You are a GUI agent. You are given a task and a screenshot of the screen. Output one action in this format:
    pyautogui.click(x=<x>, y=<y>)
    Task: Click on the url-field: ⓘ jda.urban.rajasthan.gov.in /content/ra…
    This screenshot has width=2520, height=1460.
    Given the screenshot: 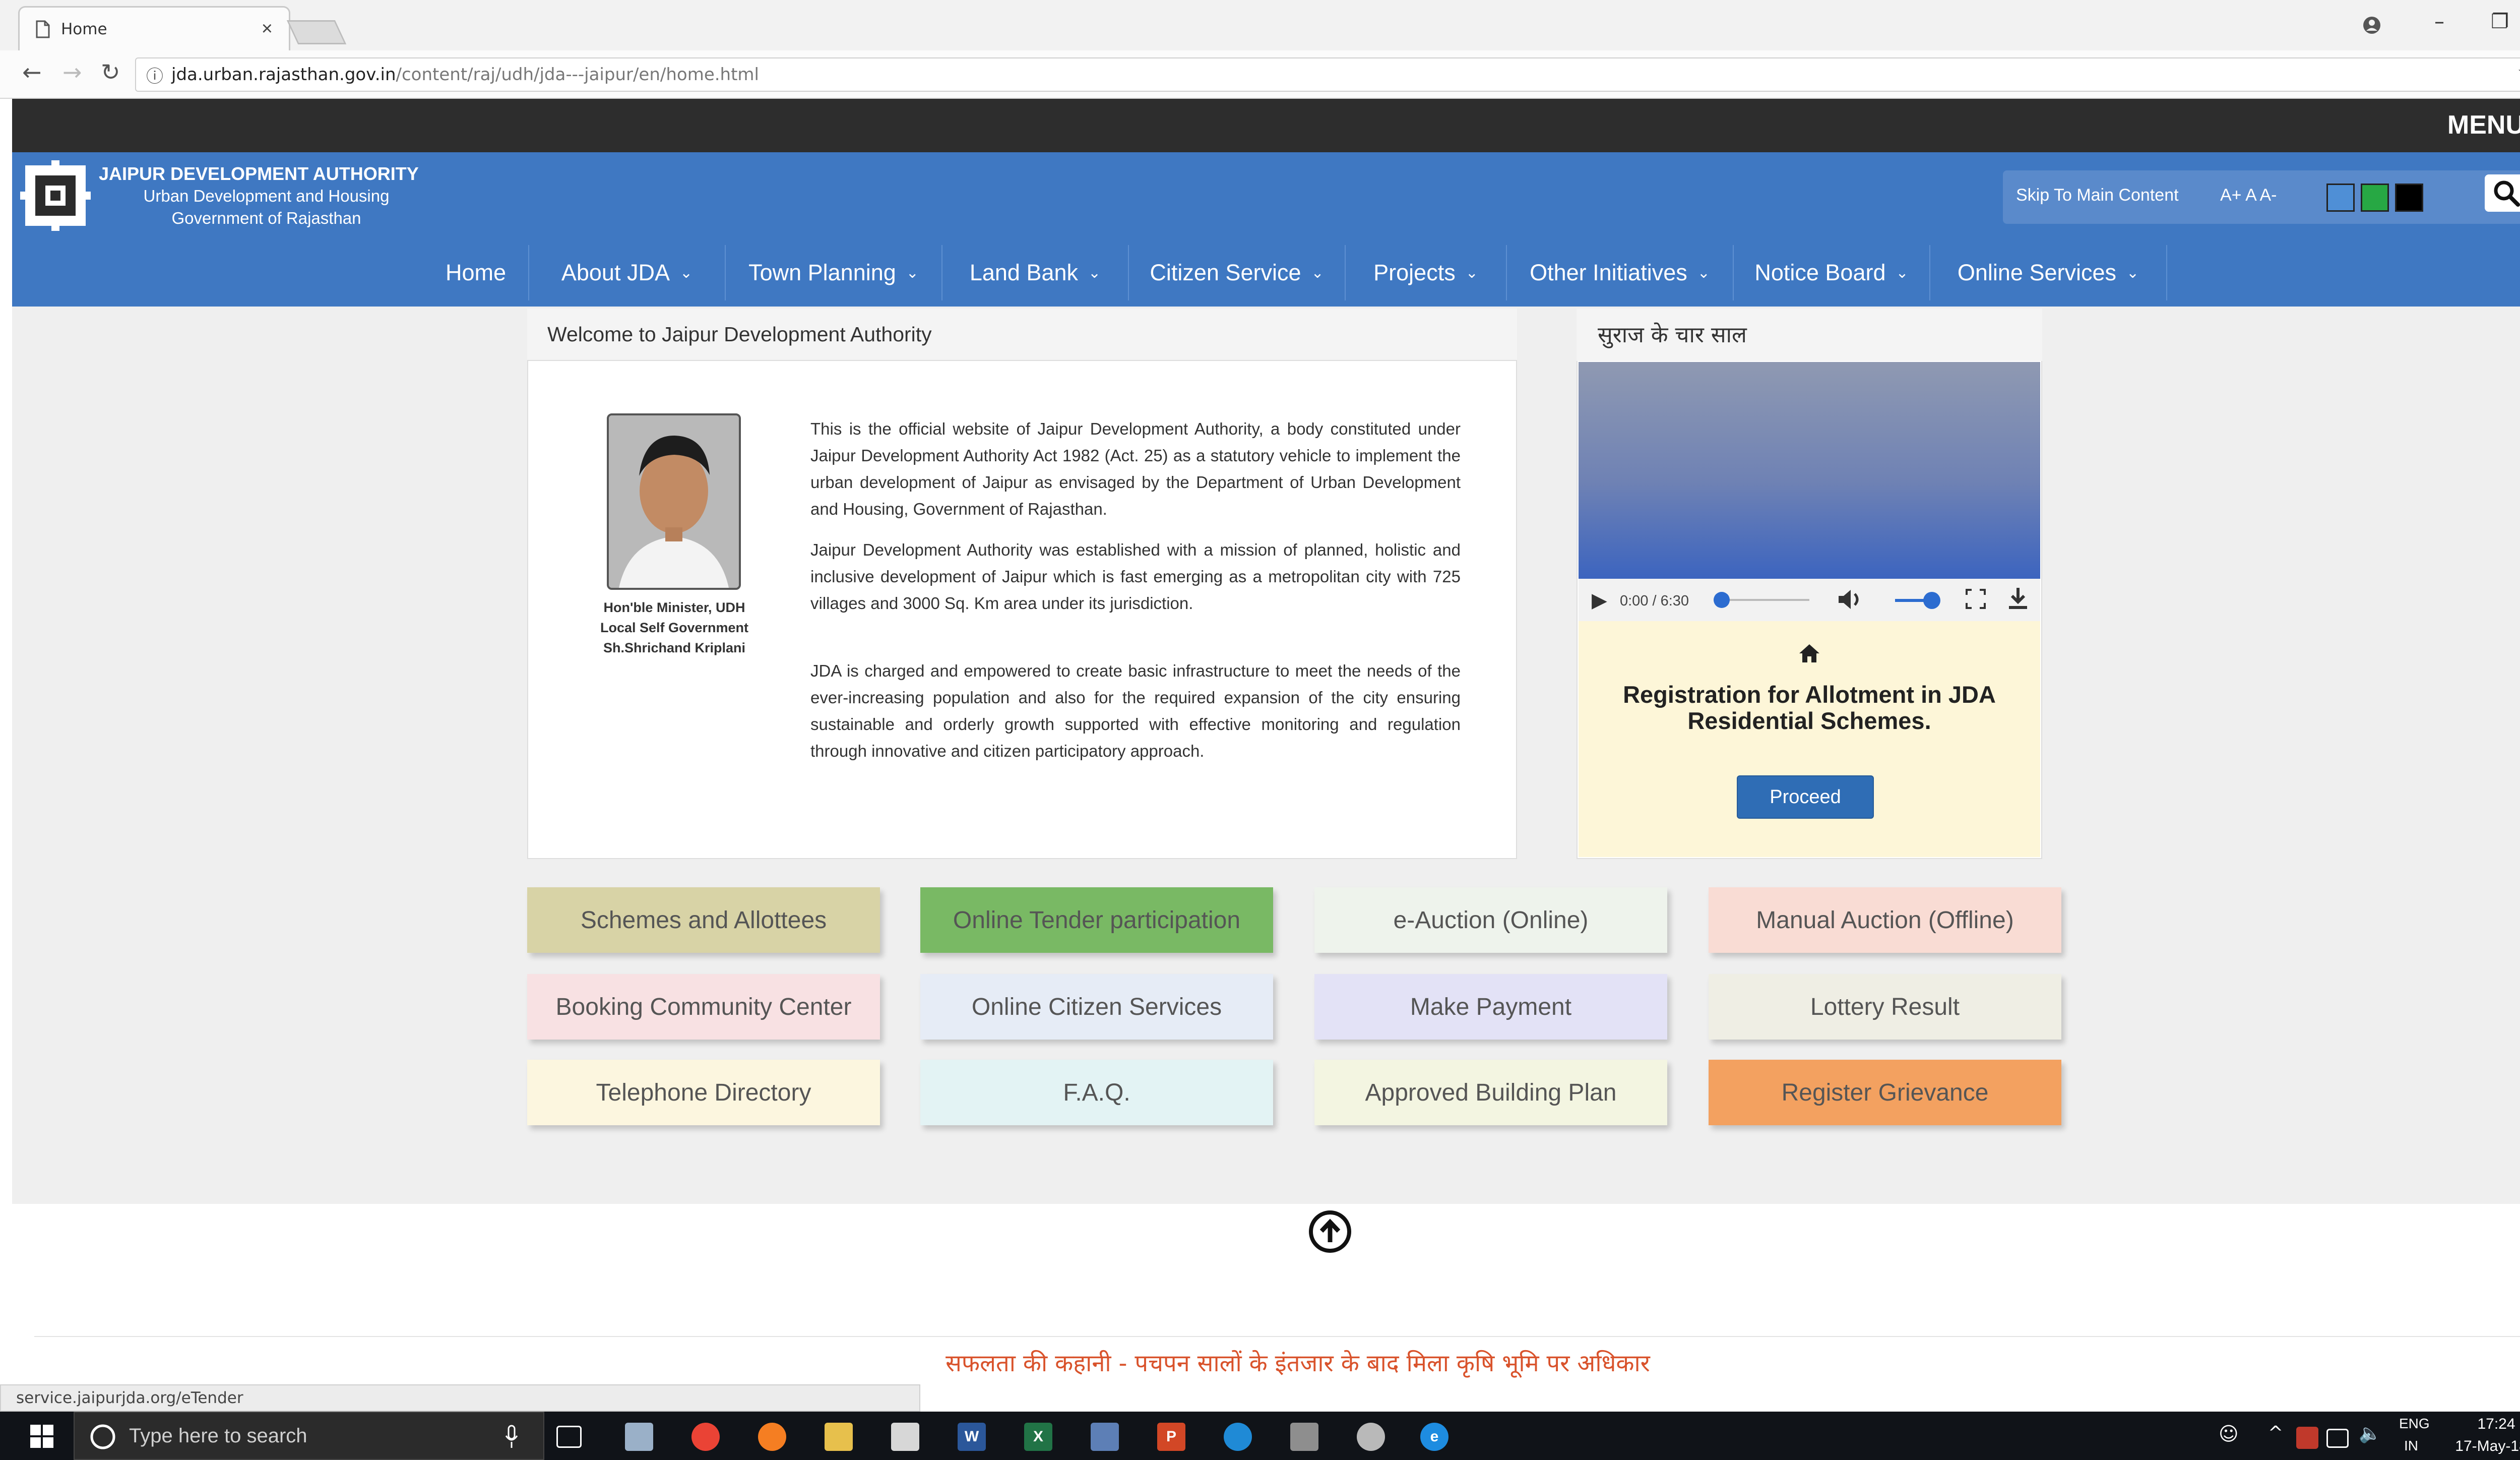 What is the action you would take?
    pyautogui.click(x=1327, y=74)
    